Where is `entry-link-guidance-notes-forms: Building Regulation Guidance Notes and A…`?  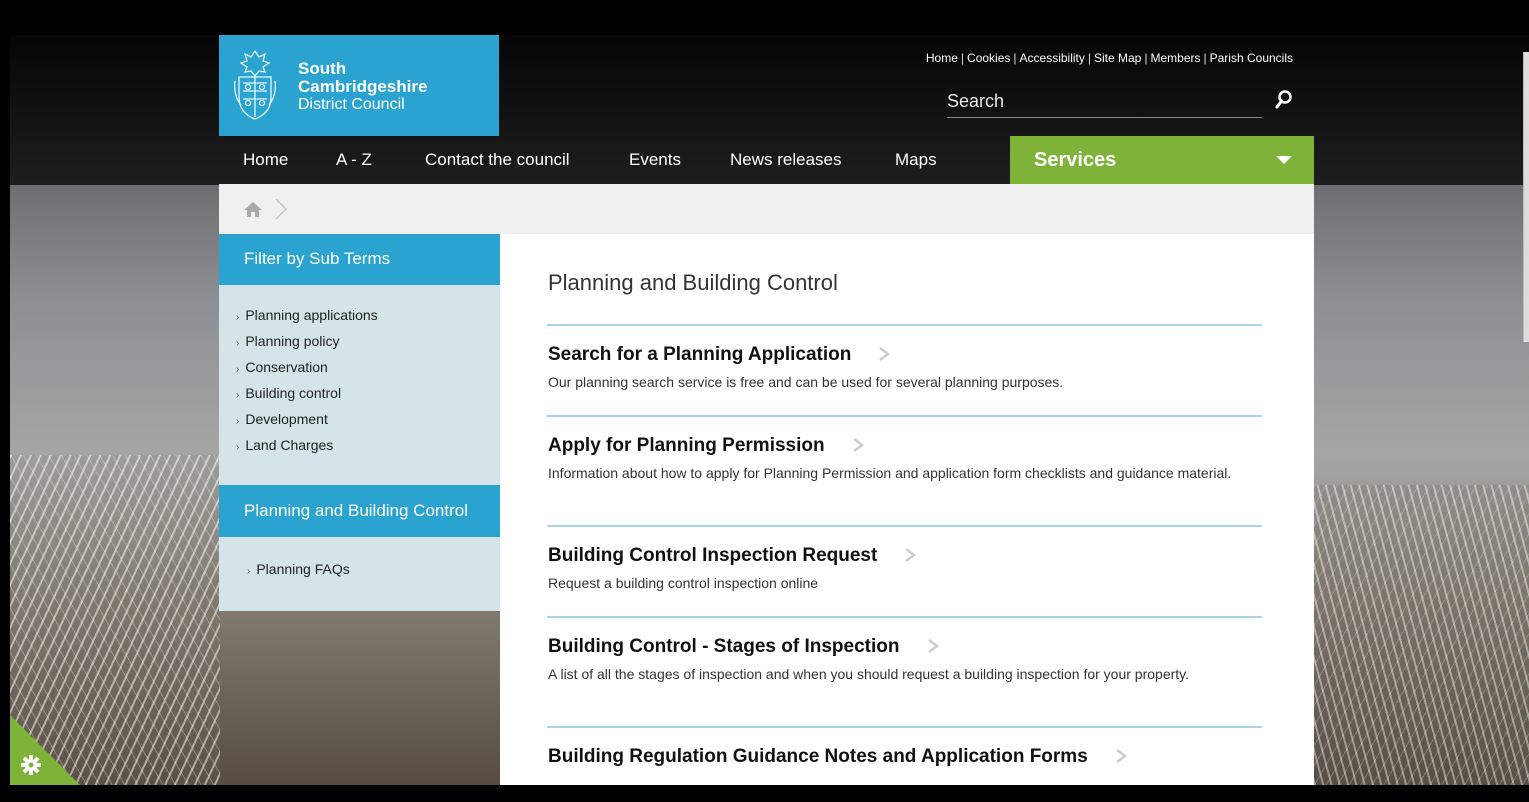 entry-link-guidance-notes-forms: Building Regulation Guidance Notes and A… is located at coordinates (818, 757).